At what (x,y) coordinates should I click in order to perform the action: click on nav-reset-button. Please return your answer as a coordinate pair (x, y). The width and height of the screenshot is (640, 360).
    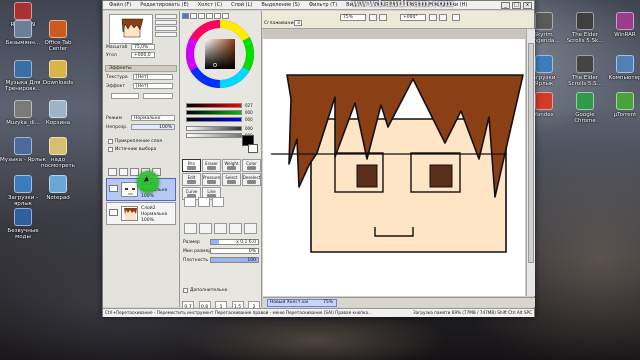
    Looking at the image, I should click on (166, 28).